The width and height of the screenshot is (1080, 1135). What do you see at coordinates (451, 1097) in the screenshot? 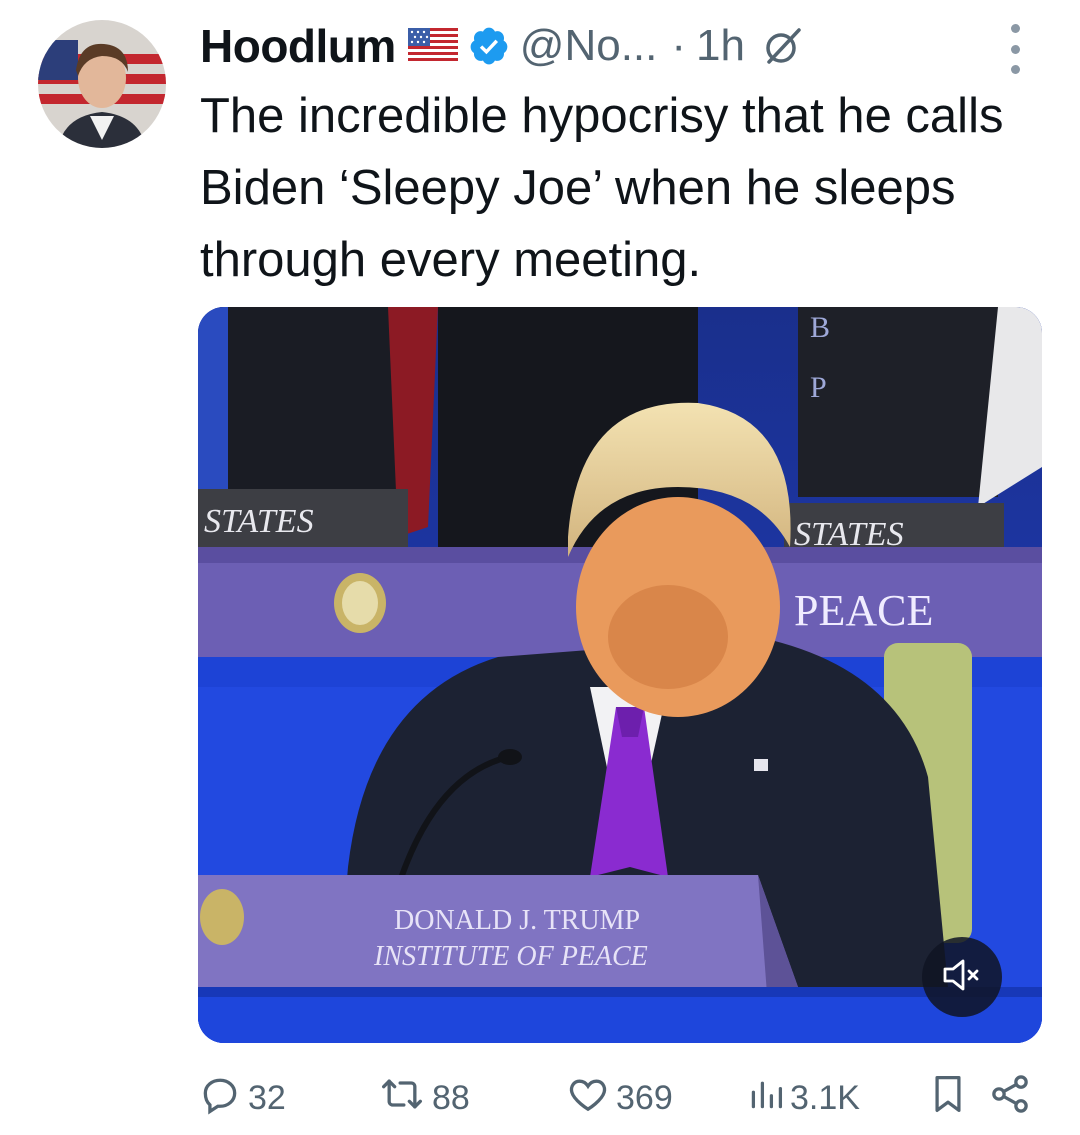
I see `repost-count: 88` at bounding box center [451, 1097].